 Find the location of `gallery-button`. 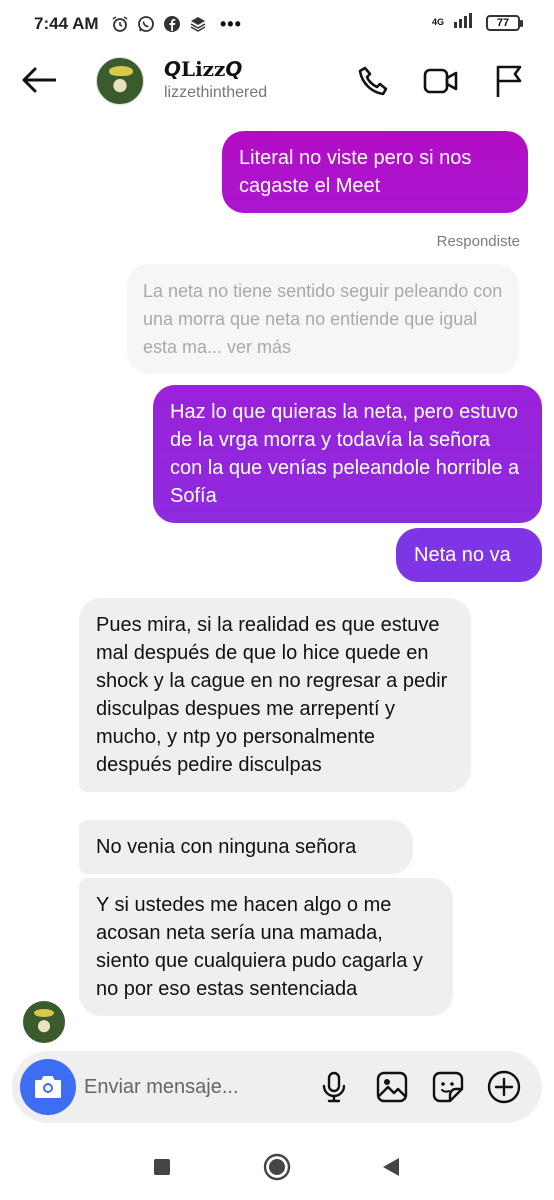

gallery-button is located at coordinates (392, 1087).